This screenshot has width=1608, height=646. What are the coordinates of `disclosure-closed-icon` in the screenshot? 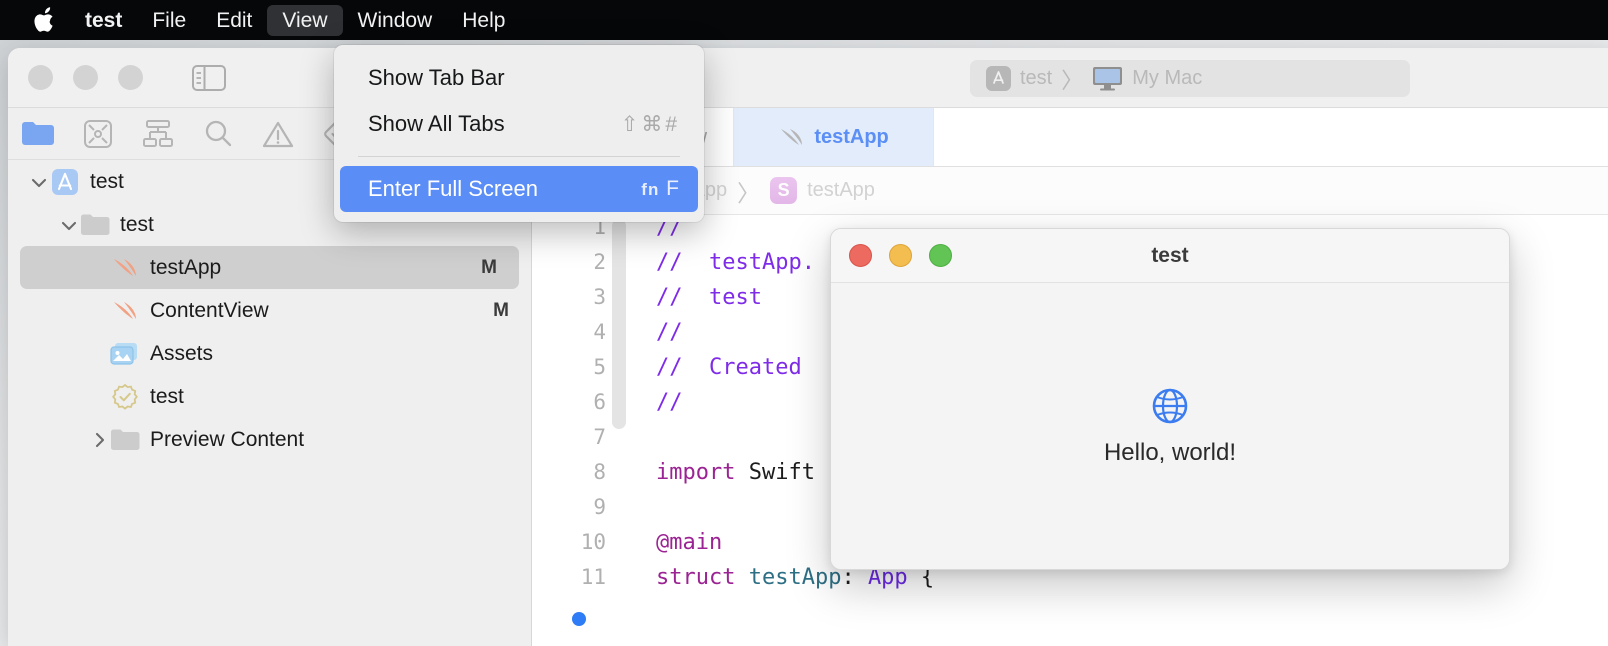 It's located at (99, 440).